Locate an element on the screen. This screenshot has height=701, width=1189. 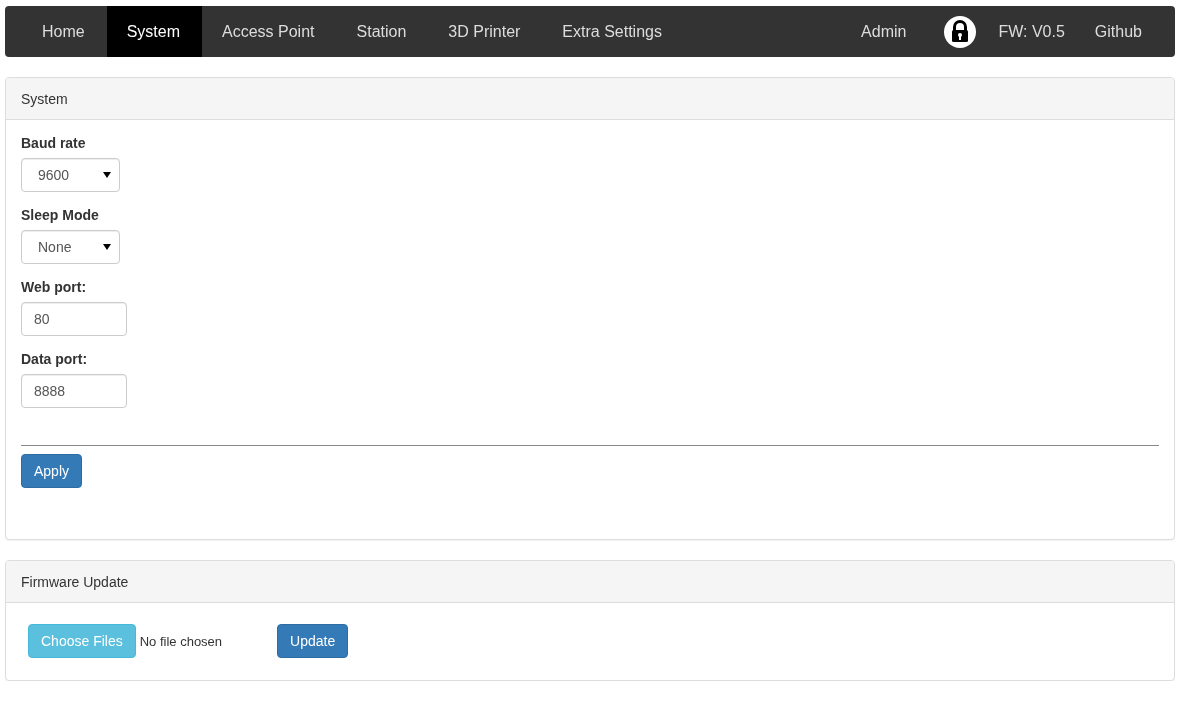
nav-tab: 3D Printer is located at coordinates (485, 31).